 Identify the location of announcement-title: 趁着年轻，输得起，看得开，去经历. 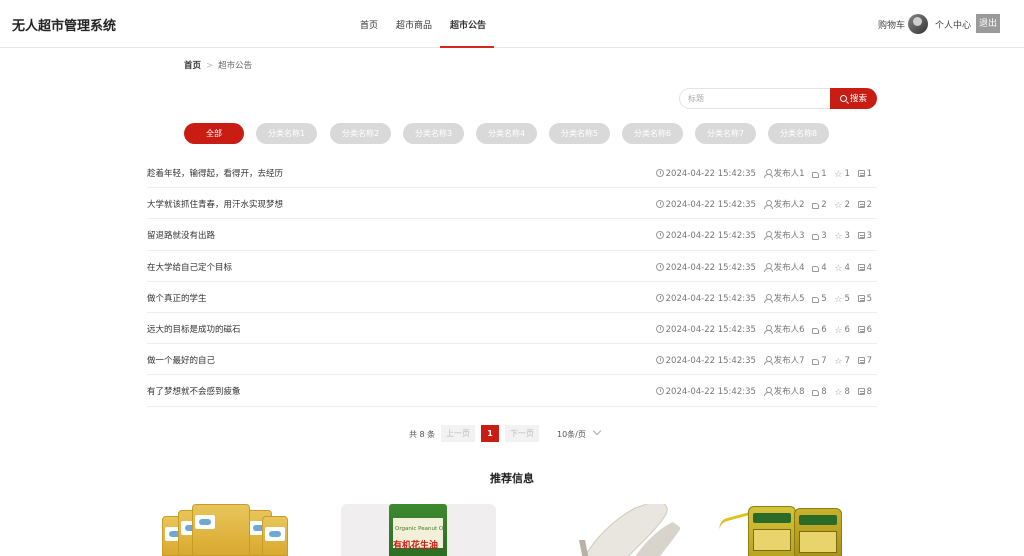
(215, 173).